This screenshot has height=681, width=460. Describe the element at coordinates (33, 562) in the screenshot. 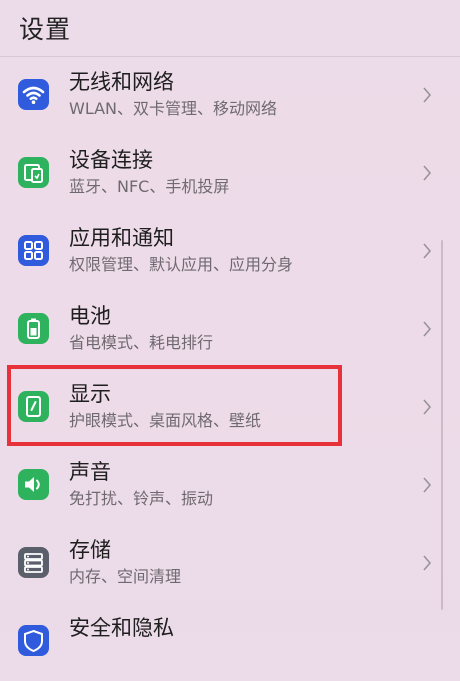

I see `storage-icon` at that location.